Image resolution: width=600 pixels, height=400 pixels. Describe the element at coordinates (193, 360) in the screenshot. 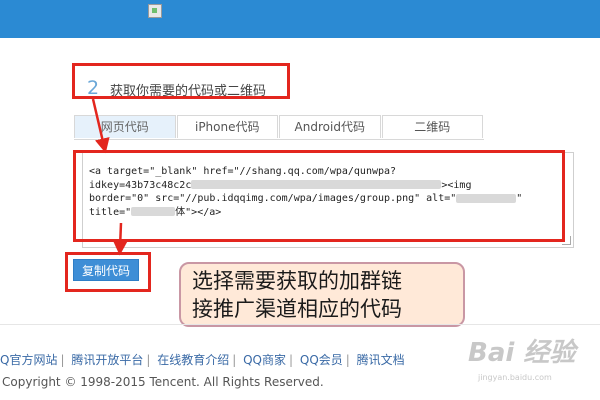

I see `footer-link-online-education: 在线教育介绍` at that location.